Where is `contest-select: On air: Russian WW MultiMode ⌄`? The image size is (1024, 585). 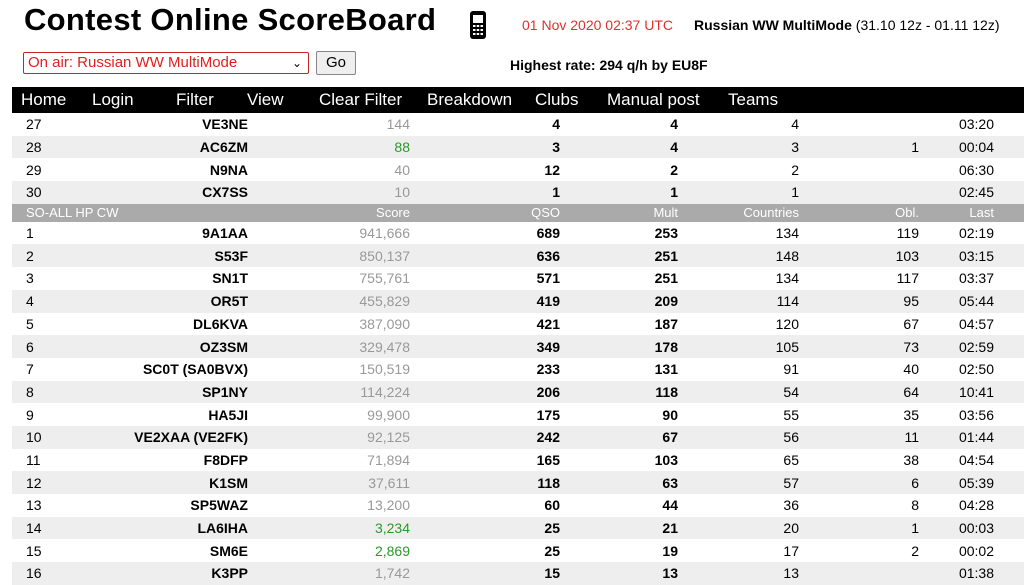 contest-select: On air: Russian WW MultiMode ⌄ is located at coordinates (166, 63).